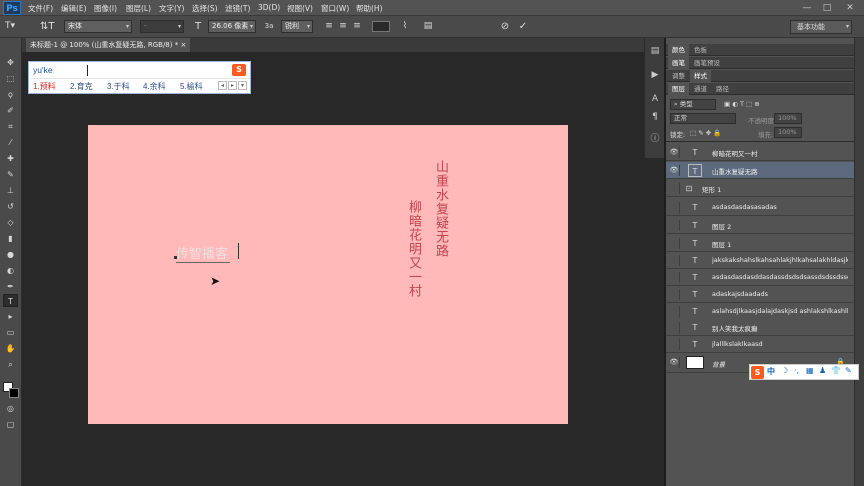 This screenshot has height=486, width=864. What do you see at coordinates (523, 26) in the screenshot?
I see `commit-check-icon: ✓` at bounding box center [523, 26].